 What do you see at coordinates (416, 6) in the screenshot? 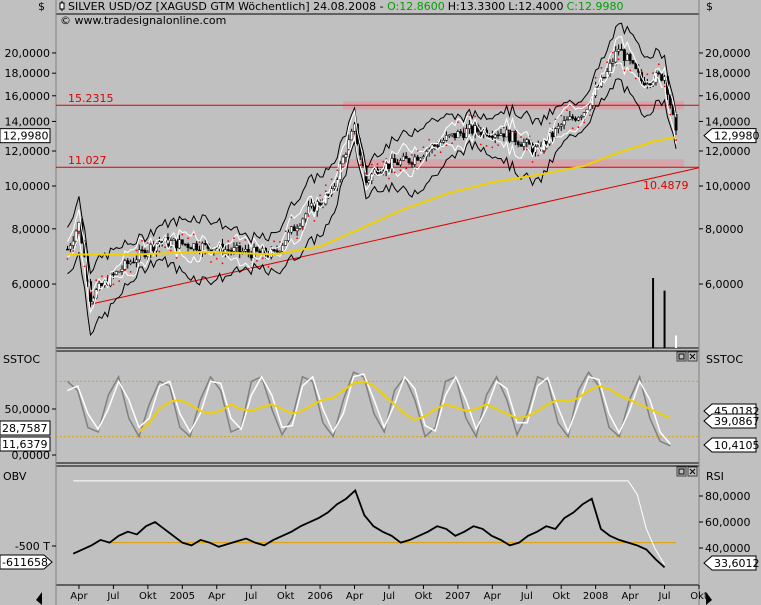
I see `header-open: O:12.8600` at bounding box center [416, 6].